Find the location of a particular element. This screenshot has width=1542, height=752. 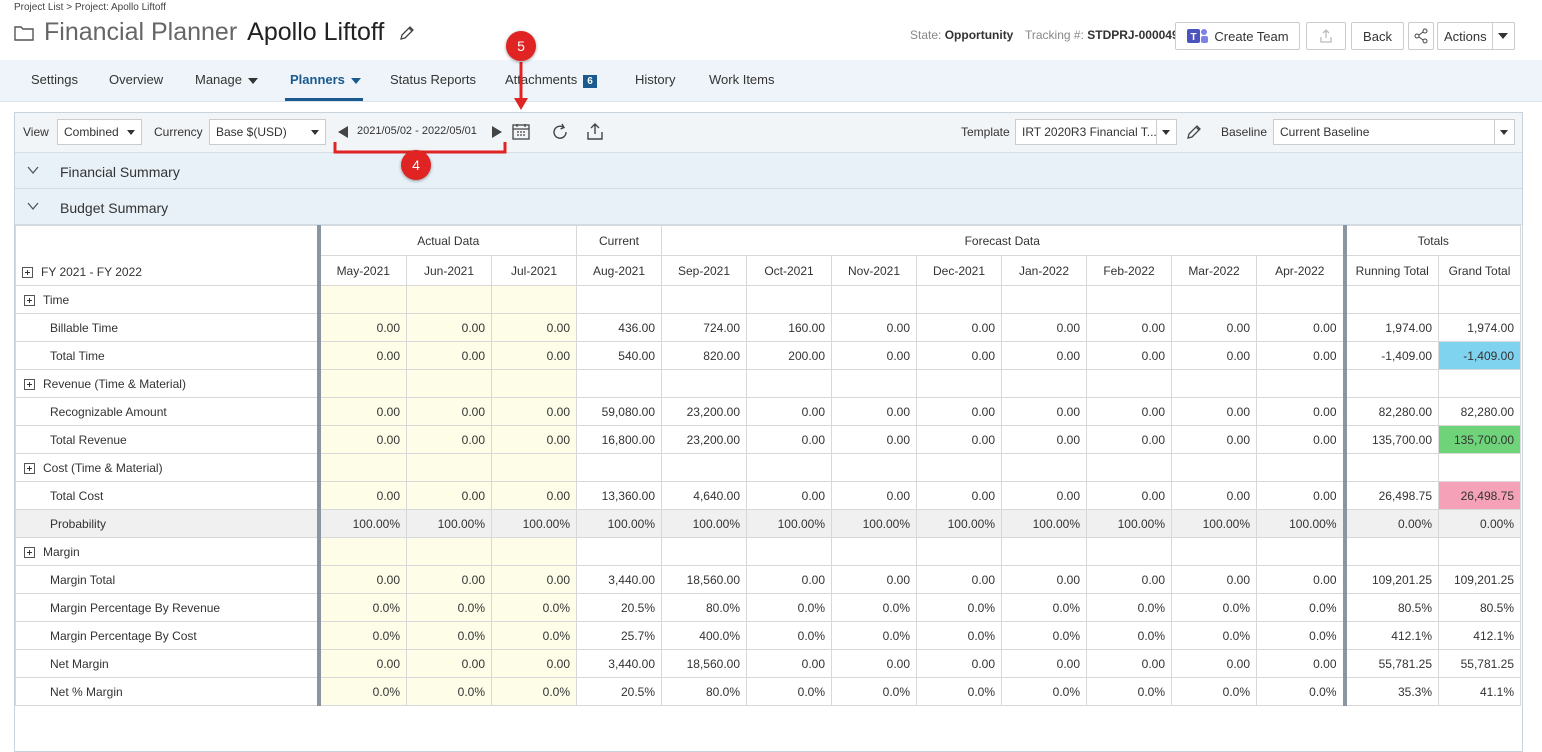

actions-button: Actions is located at coordinates (1476, 36).